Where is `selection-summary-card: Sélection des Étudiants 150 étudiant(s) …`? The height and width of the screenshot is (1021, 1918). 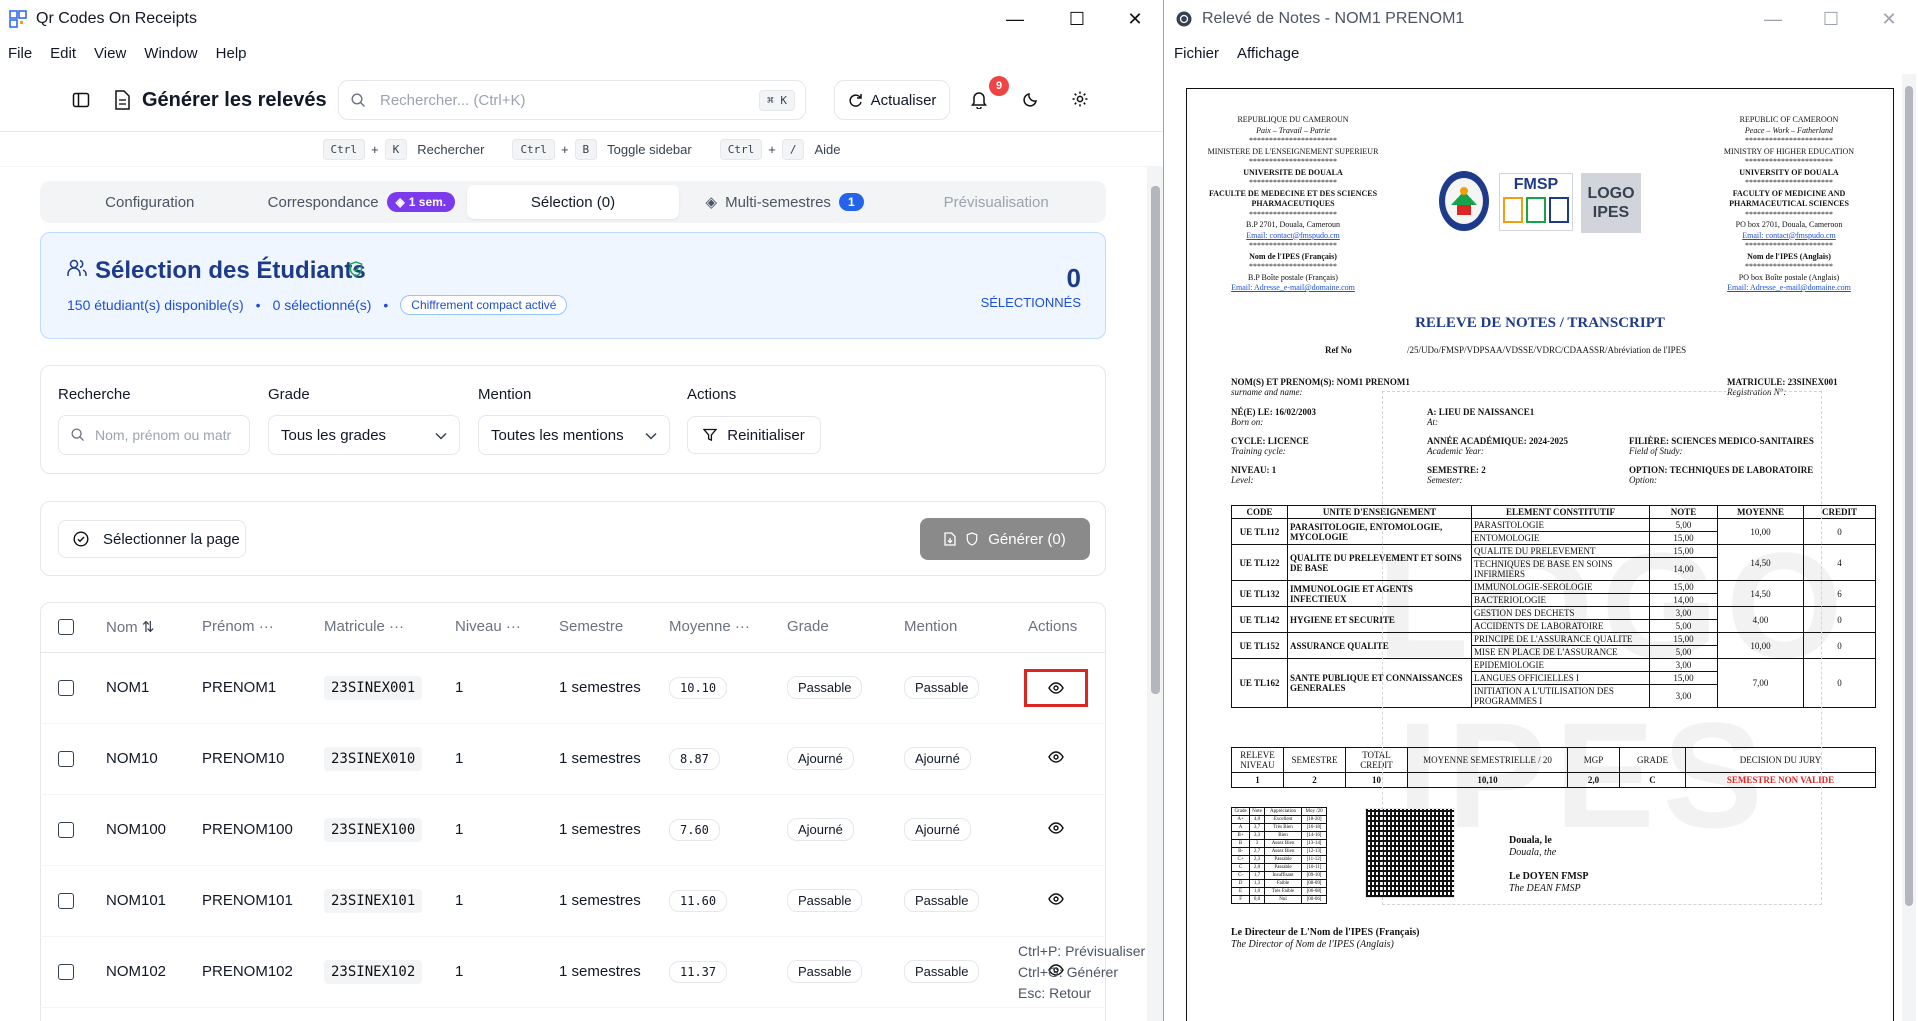
selection-summary-card: Sélection des Étudiants 150 étudiant(s) … is located at coordinates (573, 285).